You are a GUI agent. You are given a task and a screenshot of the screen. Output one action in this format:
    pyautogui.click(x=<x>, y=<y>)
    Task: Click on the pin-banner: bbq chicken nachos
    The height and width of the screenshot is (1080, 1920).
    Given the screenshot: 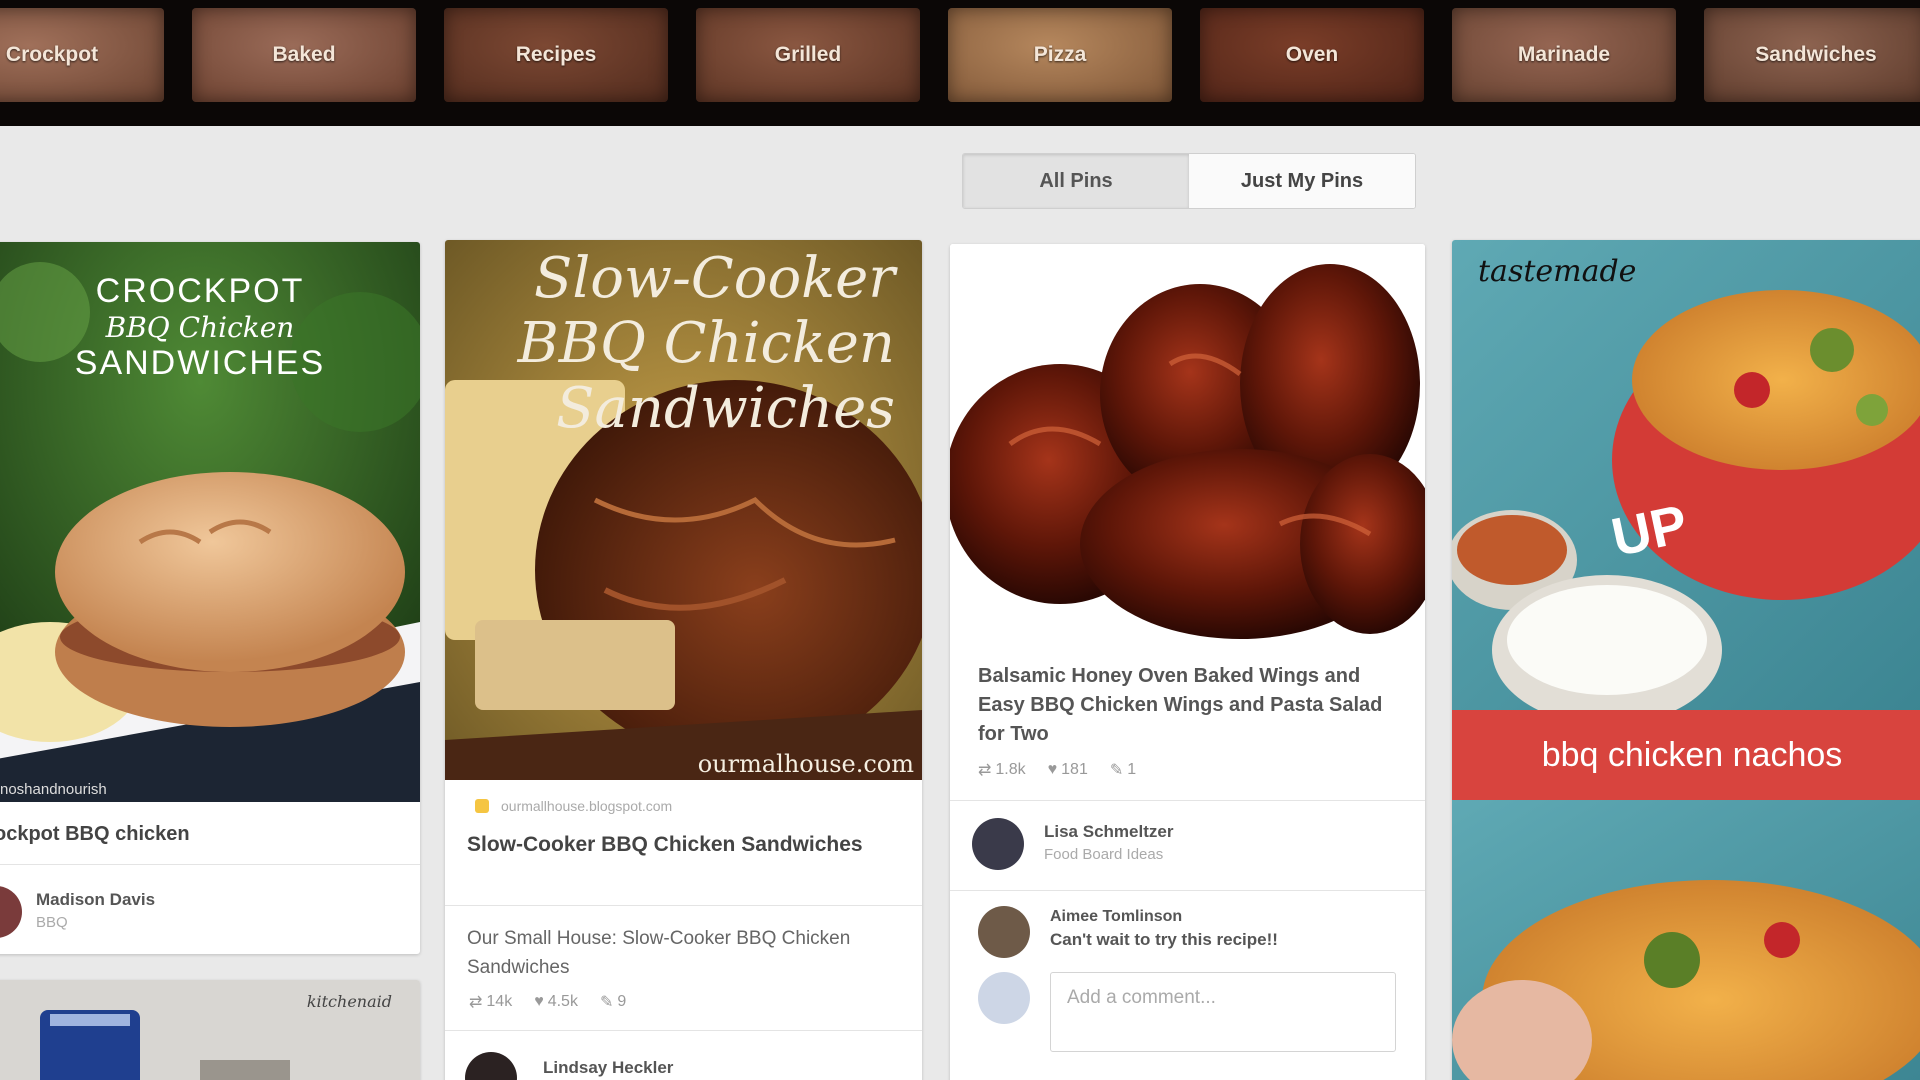 What is the action you would take?
    pyautogui.click(x=1686, y=755)
    